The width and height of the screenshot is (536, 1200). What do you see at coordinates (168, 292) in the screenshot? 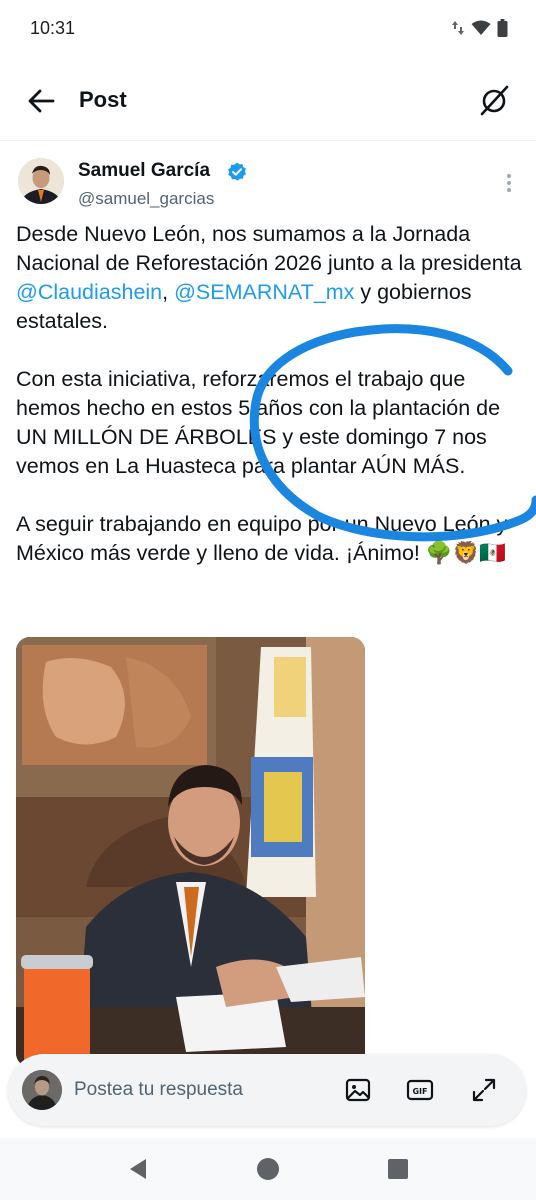
I see `tweet-text-segment: ,` at bounding box center [168, 292].